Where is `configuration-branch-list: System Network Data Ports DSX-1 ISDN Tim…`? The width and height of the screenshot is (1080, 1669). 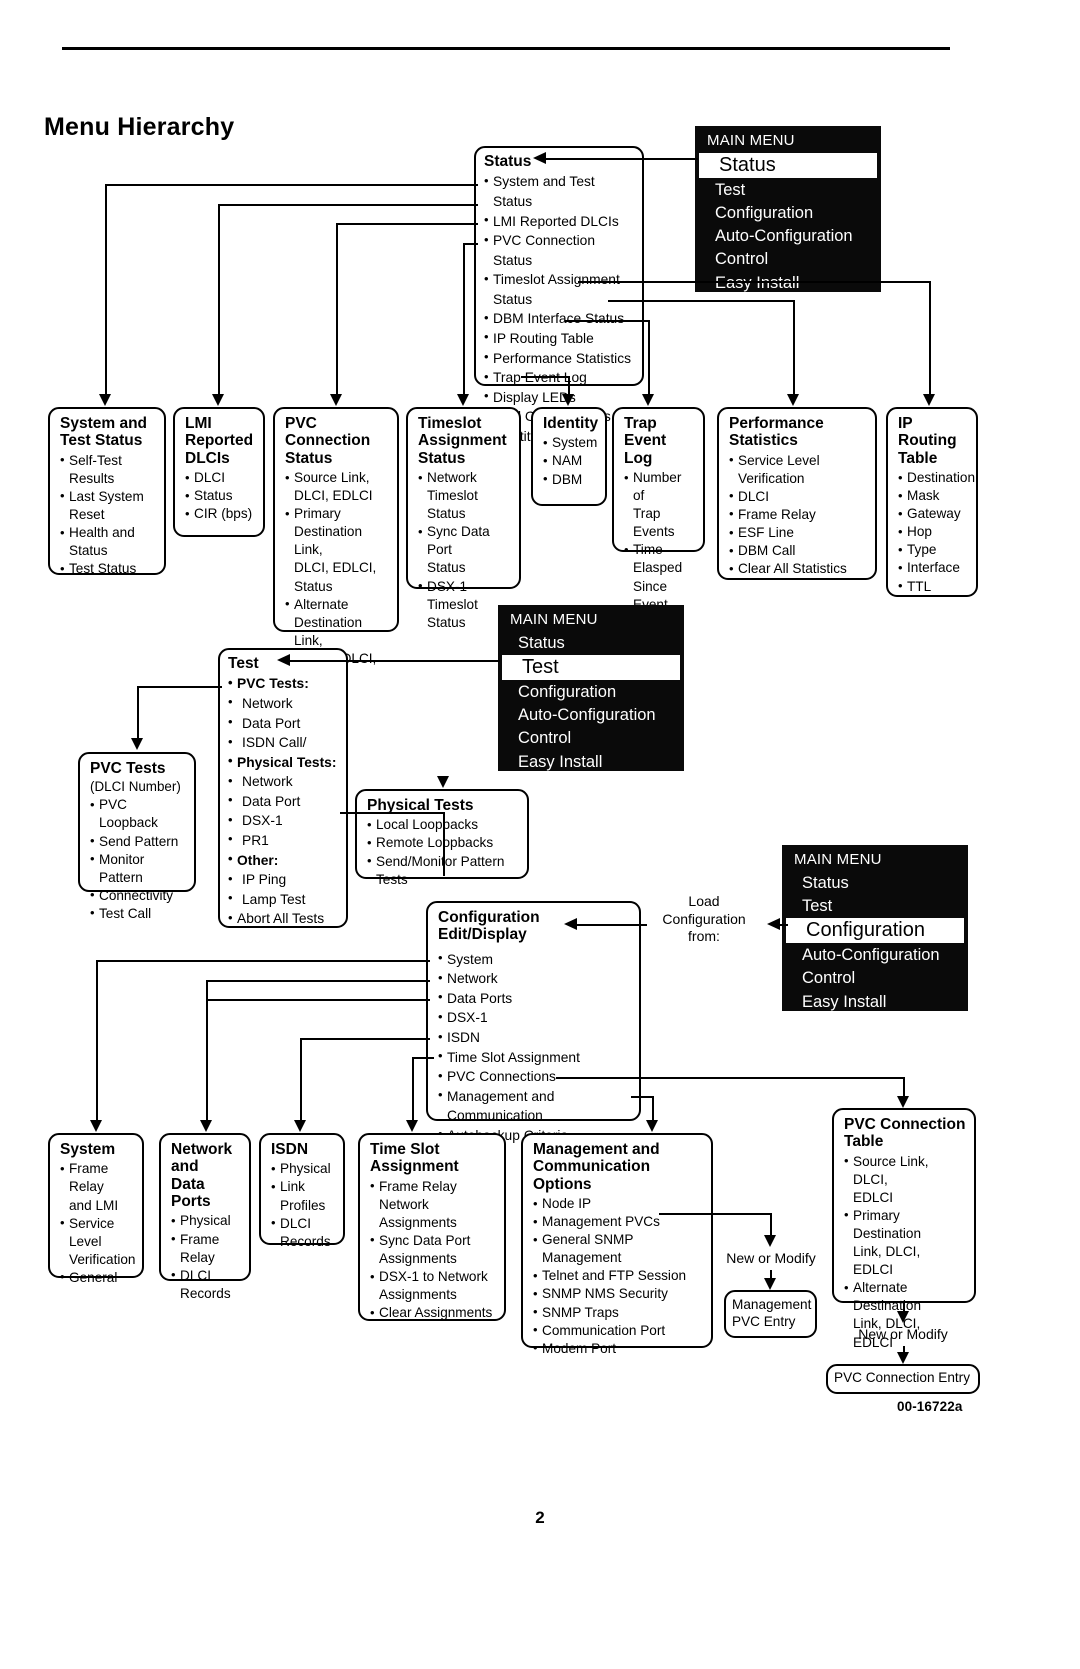 configuration-branch-list: System Network Data Ports DSX-1 ISDN Tim… is located at coordinates (535, 1047).